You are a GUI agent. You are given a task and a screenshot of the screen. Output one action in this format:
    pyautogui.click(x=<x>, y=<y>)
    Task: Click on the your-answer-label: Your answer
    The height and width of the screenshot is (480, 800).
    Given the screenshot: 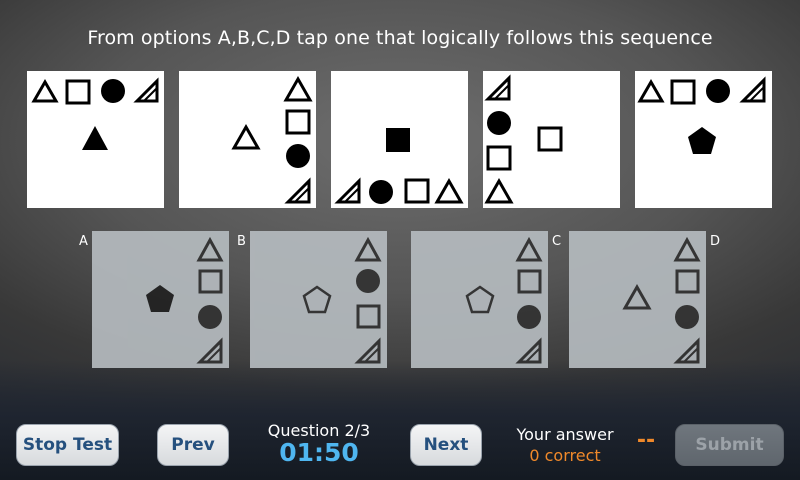 What is the action you would take?
    pyautogui.click(x=565, y=434)
    